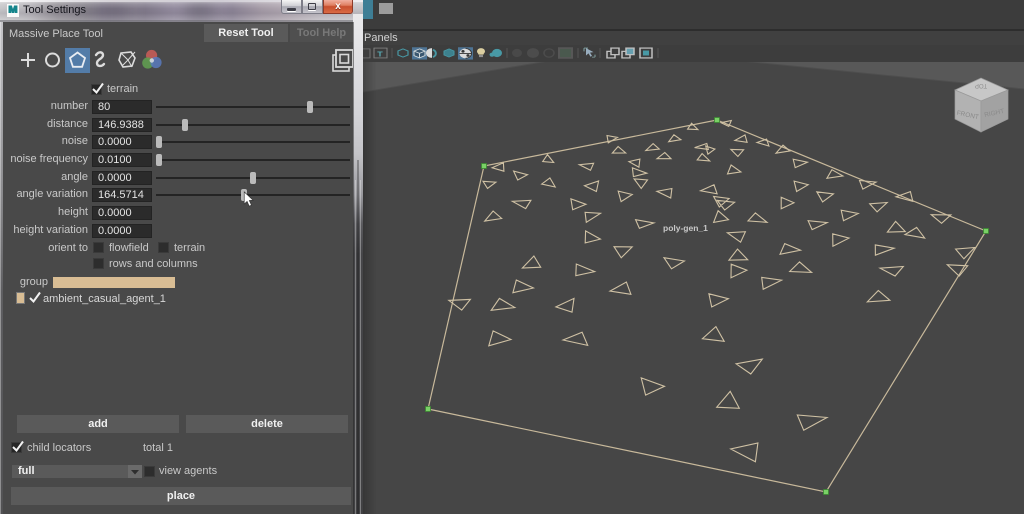  Describe the element at coordinates (685, 228) in the screenshot. I see `svg-text: poly-gen_1` at that location.